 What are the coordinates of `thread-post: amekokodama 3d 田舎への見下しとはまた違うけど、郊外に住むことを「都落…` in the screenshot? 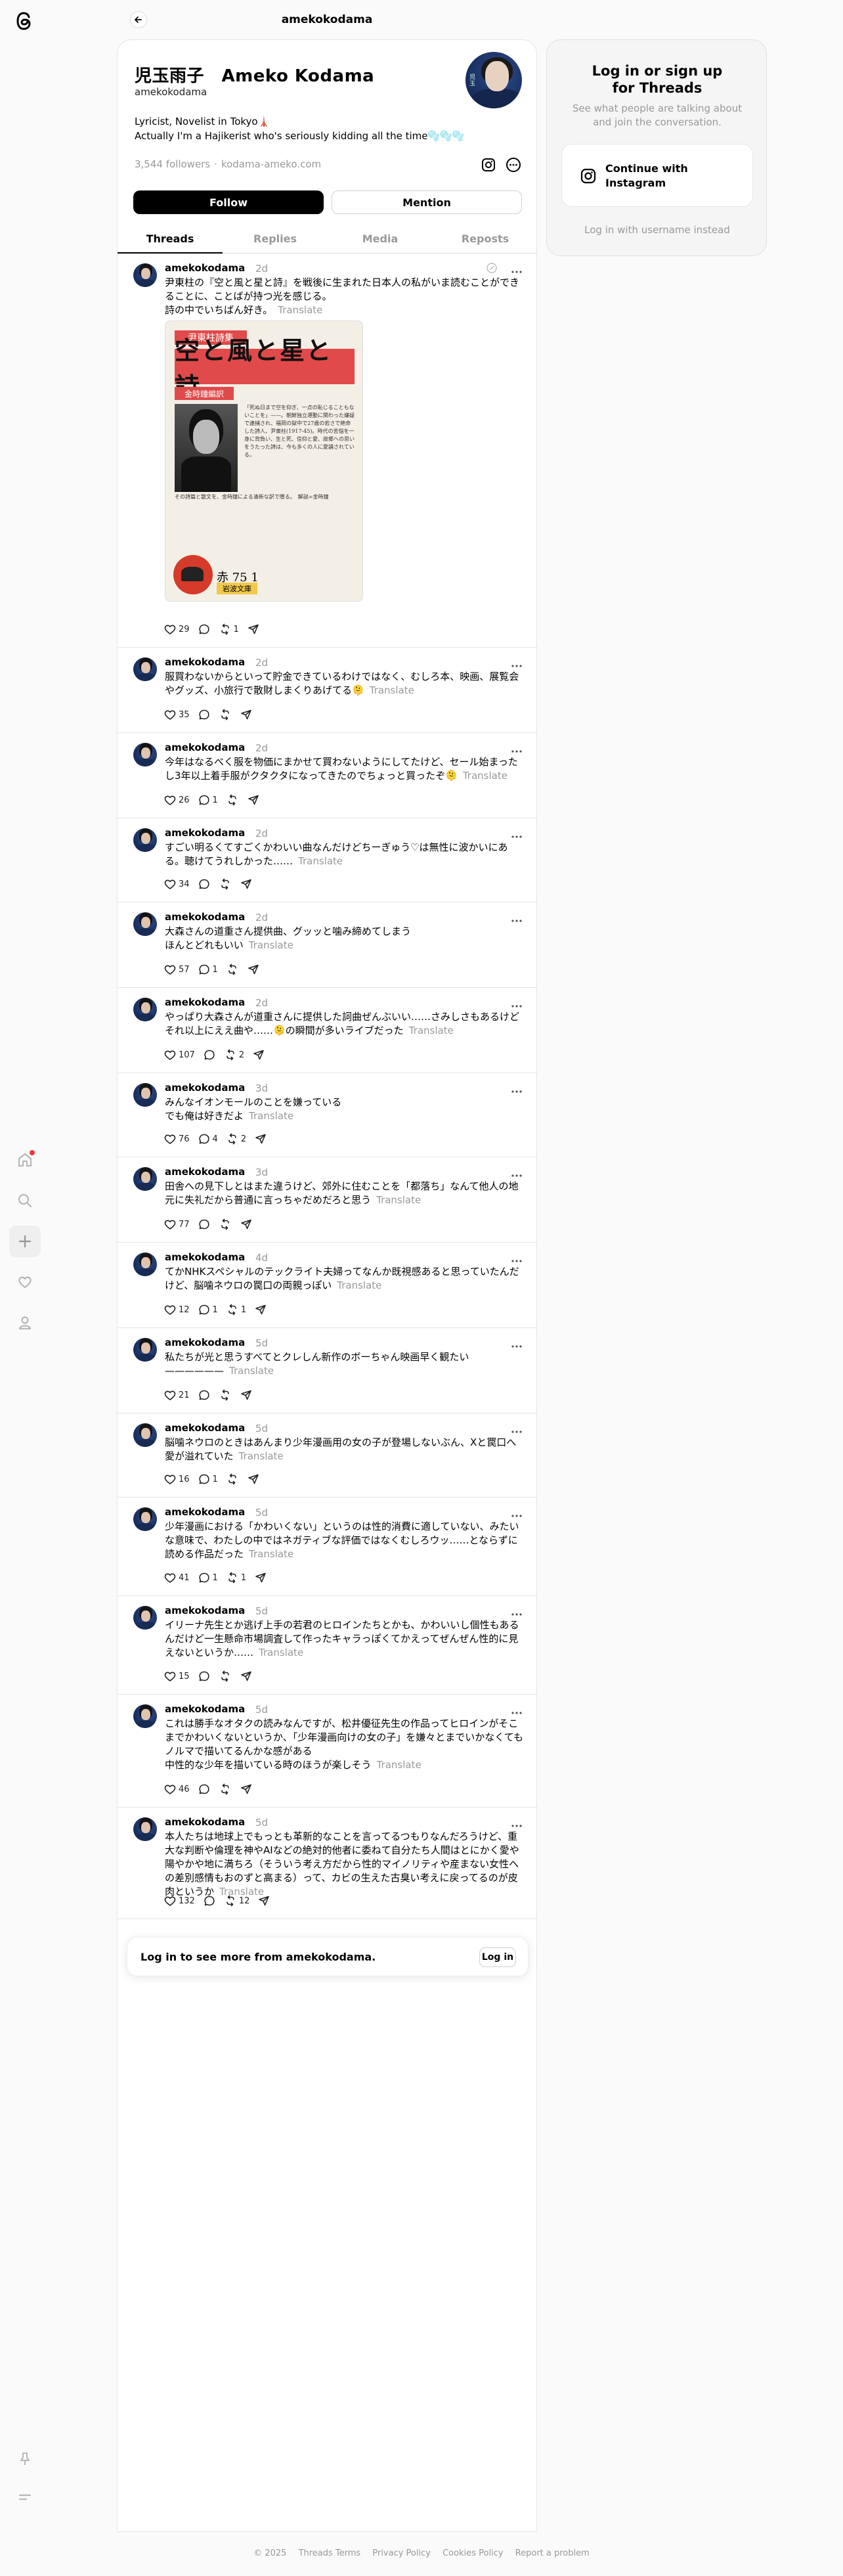 It's located at (328, 1200).